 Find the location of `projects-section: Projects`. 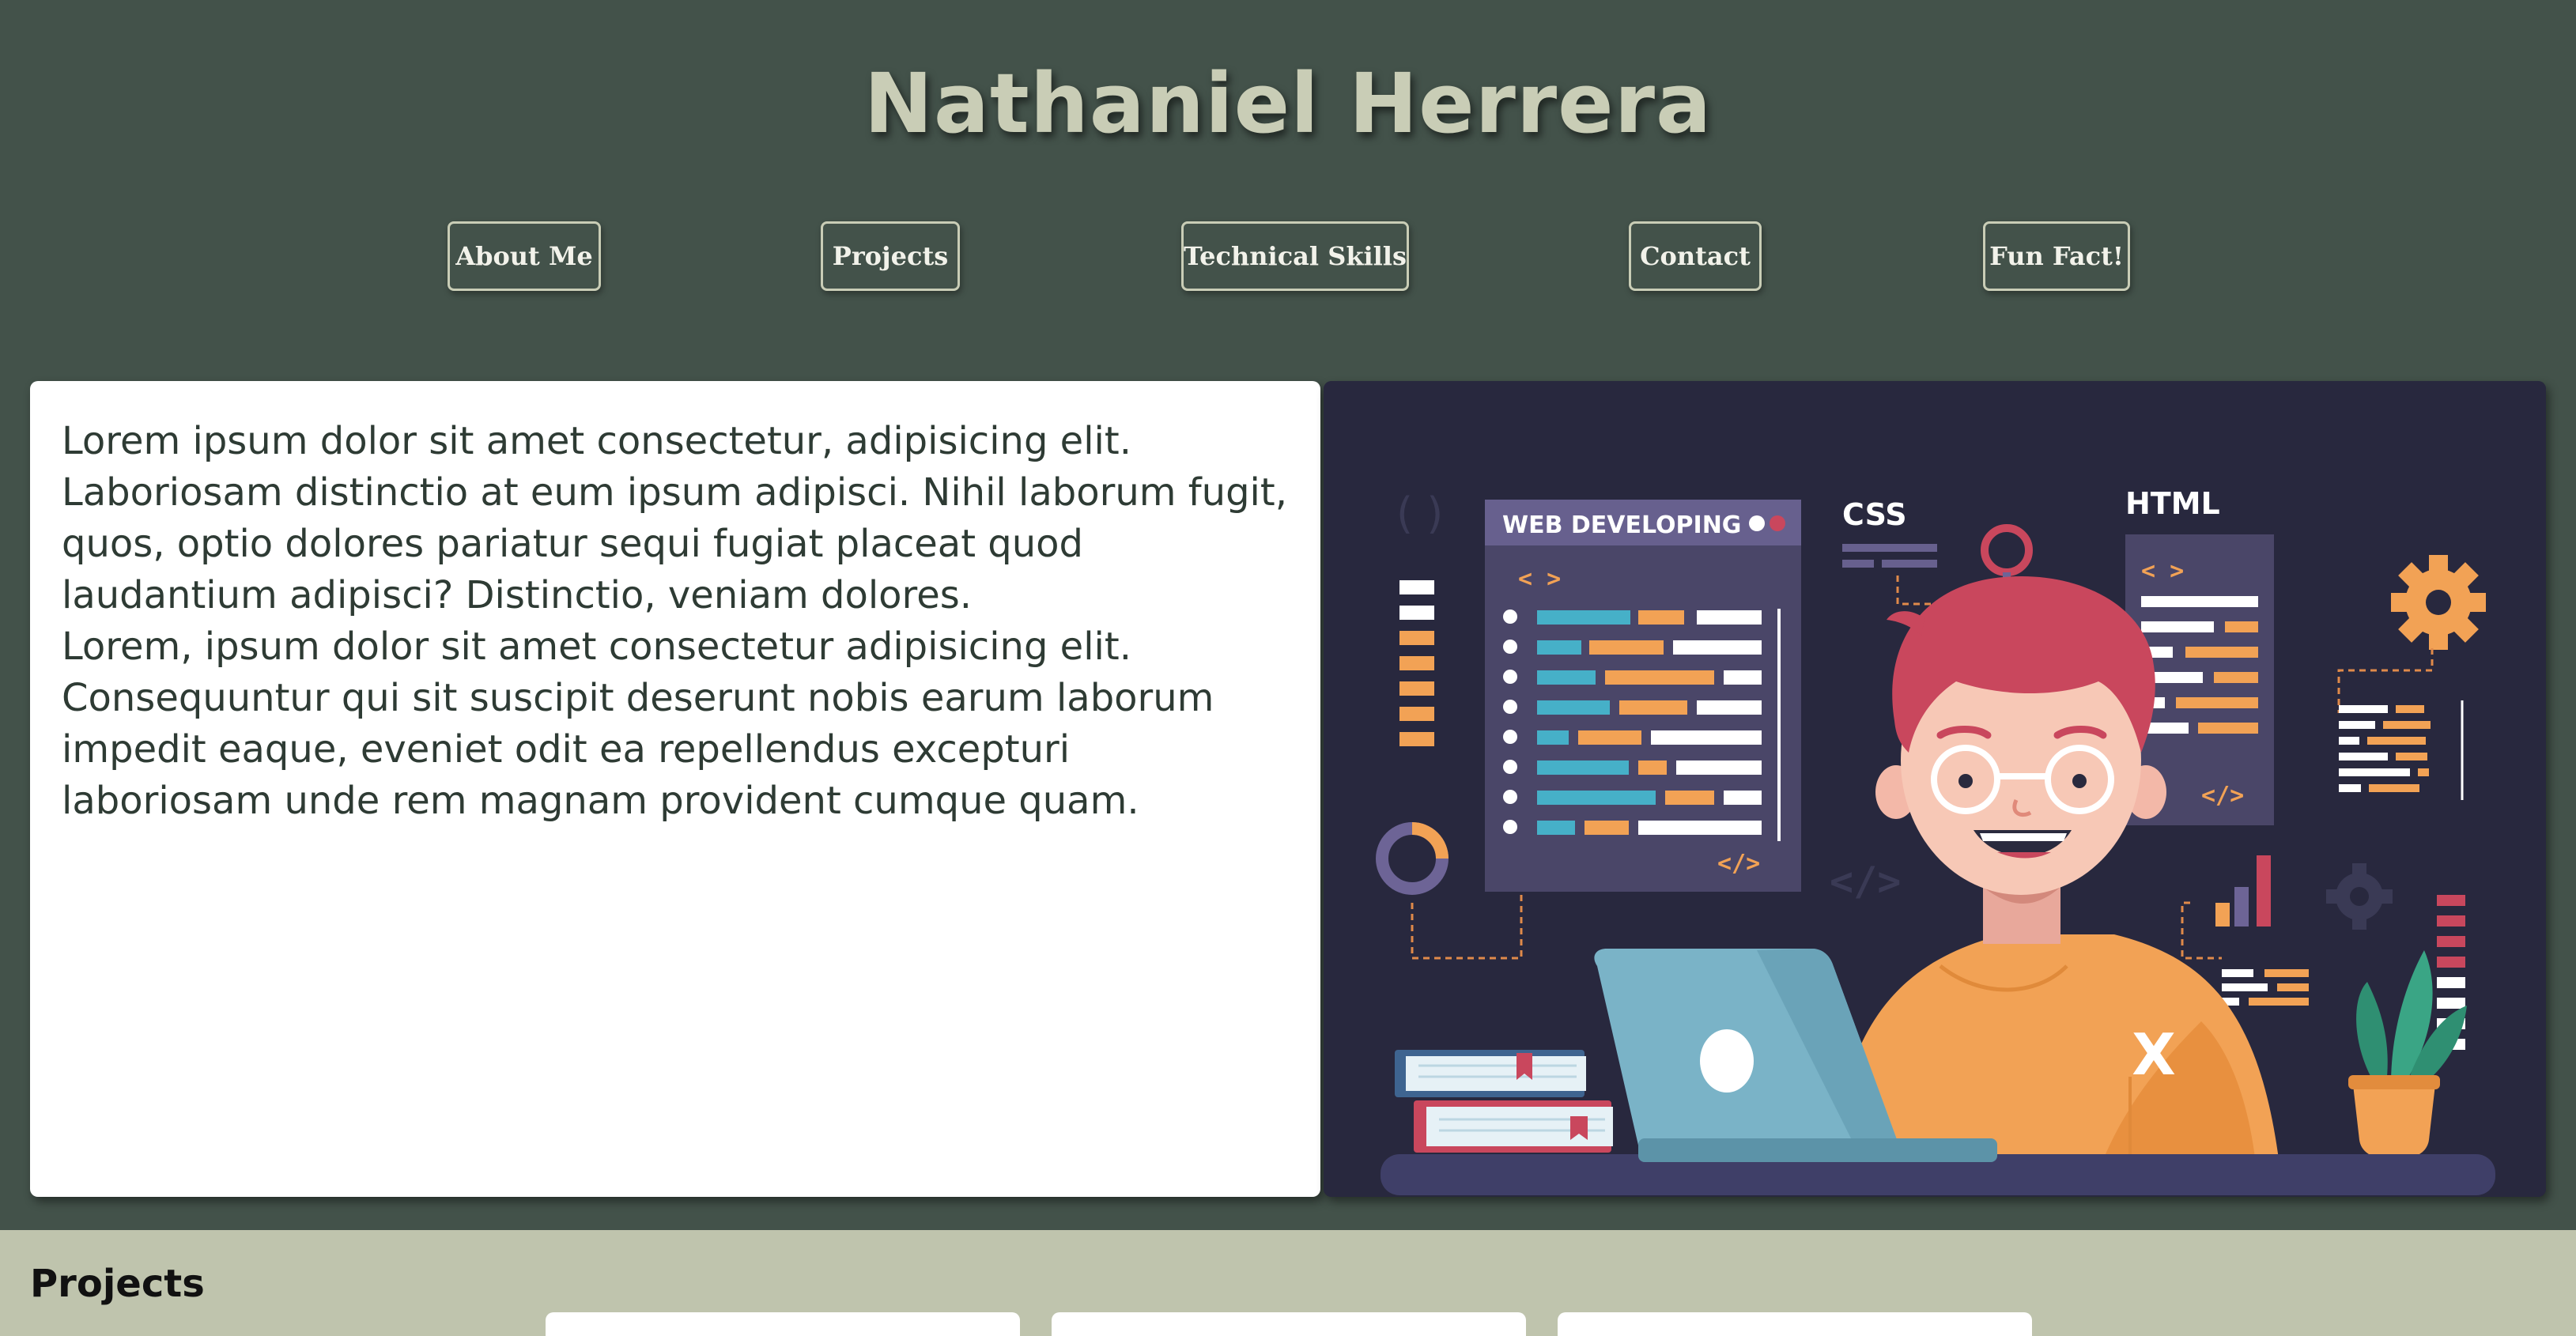

projects-section: Projects is located at coordinates (1288, 1283).